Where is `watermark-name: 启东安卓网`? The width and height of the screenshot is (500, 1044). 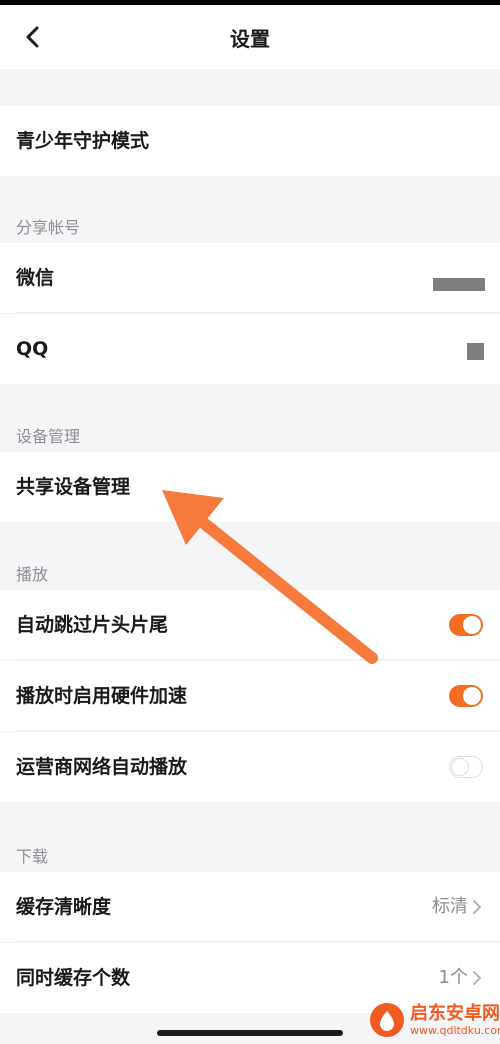
watermark-name: 启东安卓网 is located at coordinates (455, 1013).